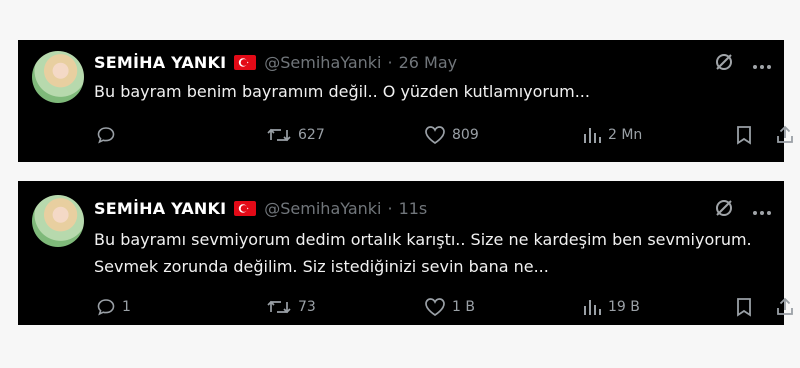 The height and width of the screenshot is (368, 800). I want to click on views-button: 2 Mn, so click(612, 135).